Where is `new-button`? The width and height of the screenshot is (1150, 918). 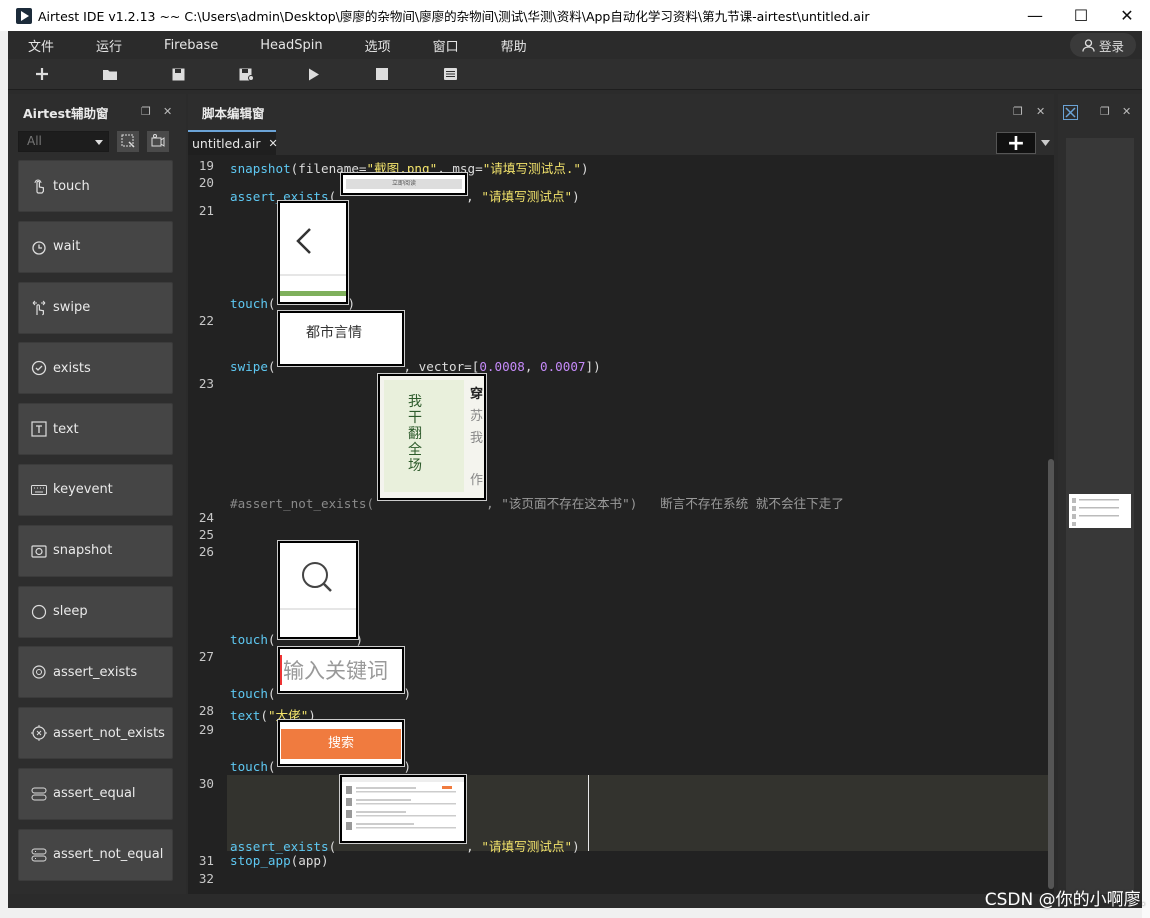 new-button is located at coordinates (42, 74).